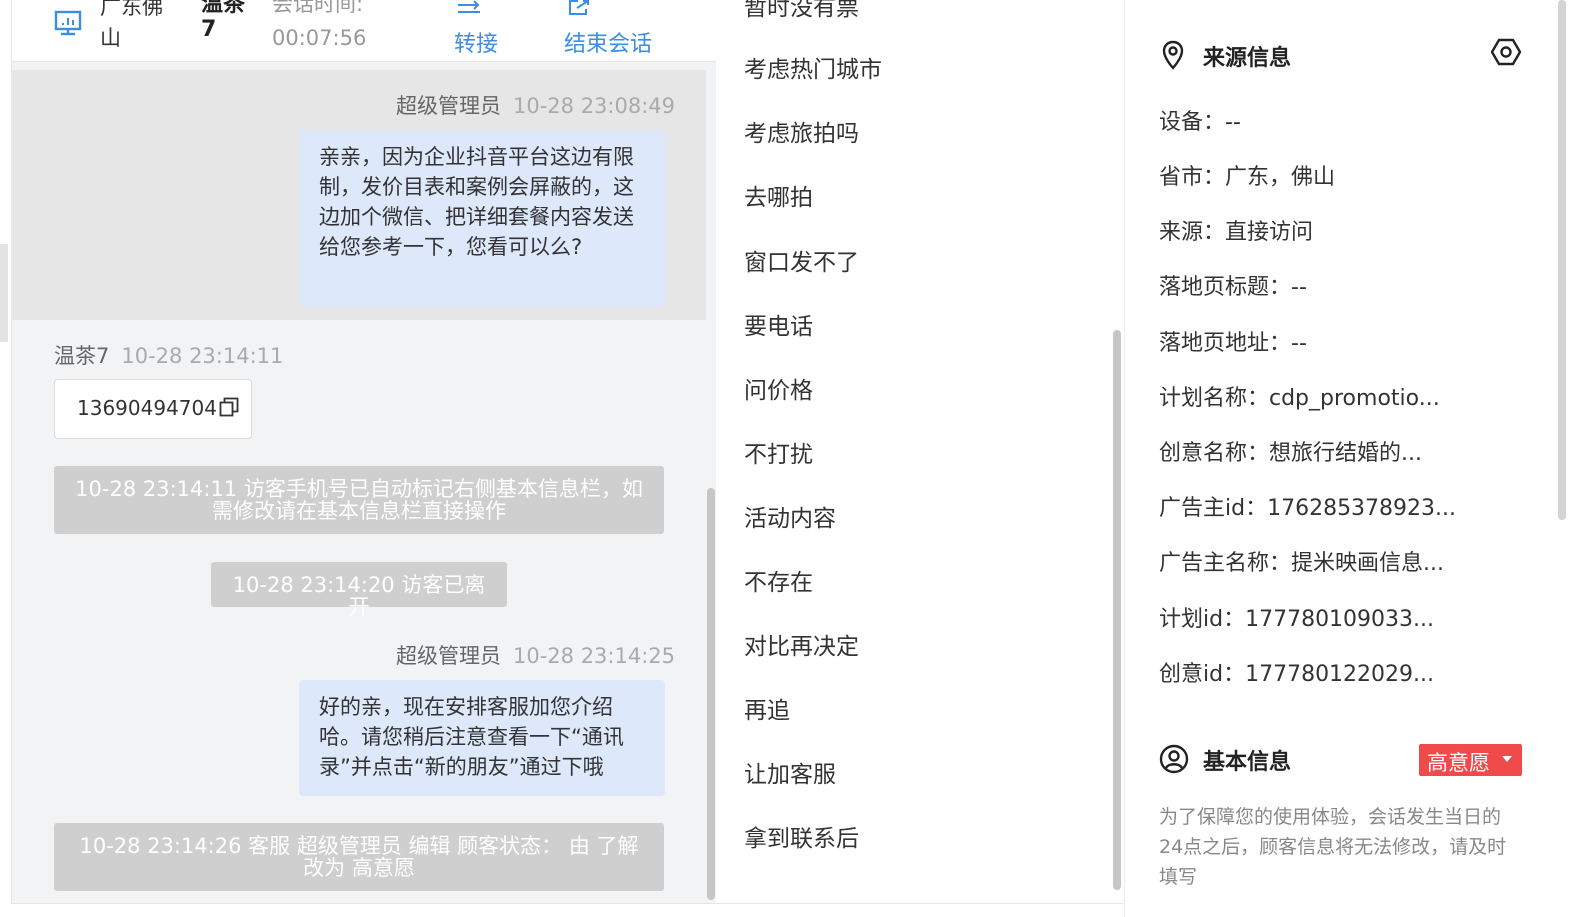 This screenshot has height=917, width=1569. I want to click on quick-reply-item: 再追, so click(767, 708).